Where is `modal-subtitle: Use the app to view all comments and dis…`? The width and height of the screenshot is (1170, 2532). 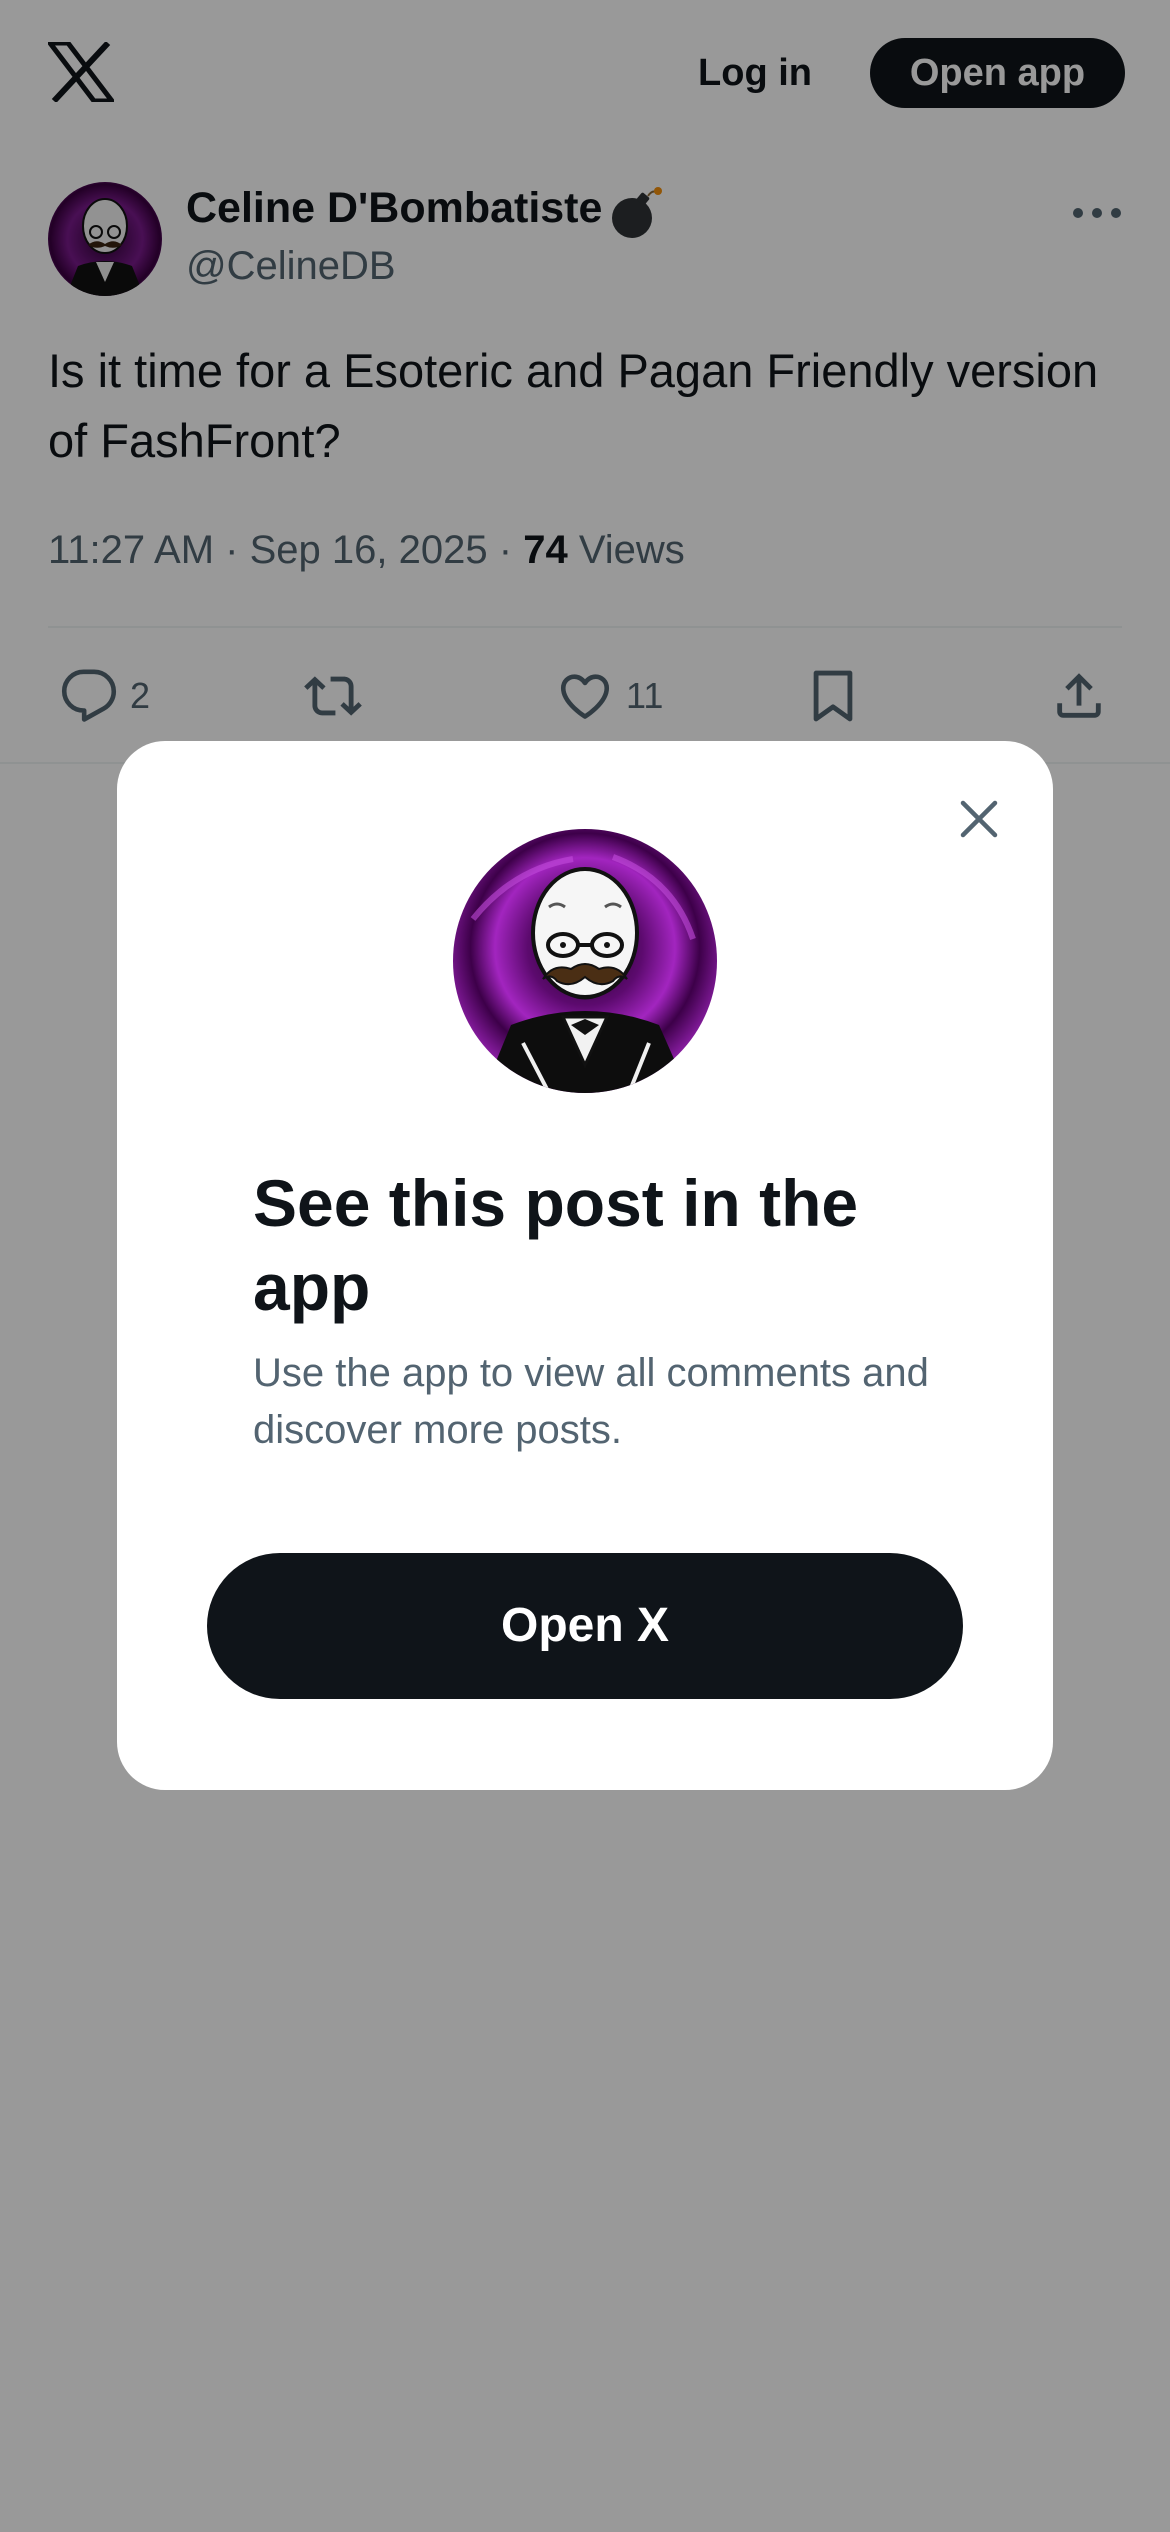
modal-subtitle: Use the app to view all comments and dis… is located at coordinates (591, 1401).